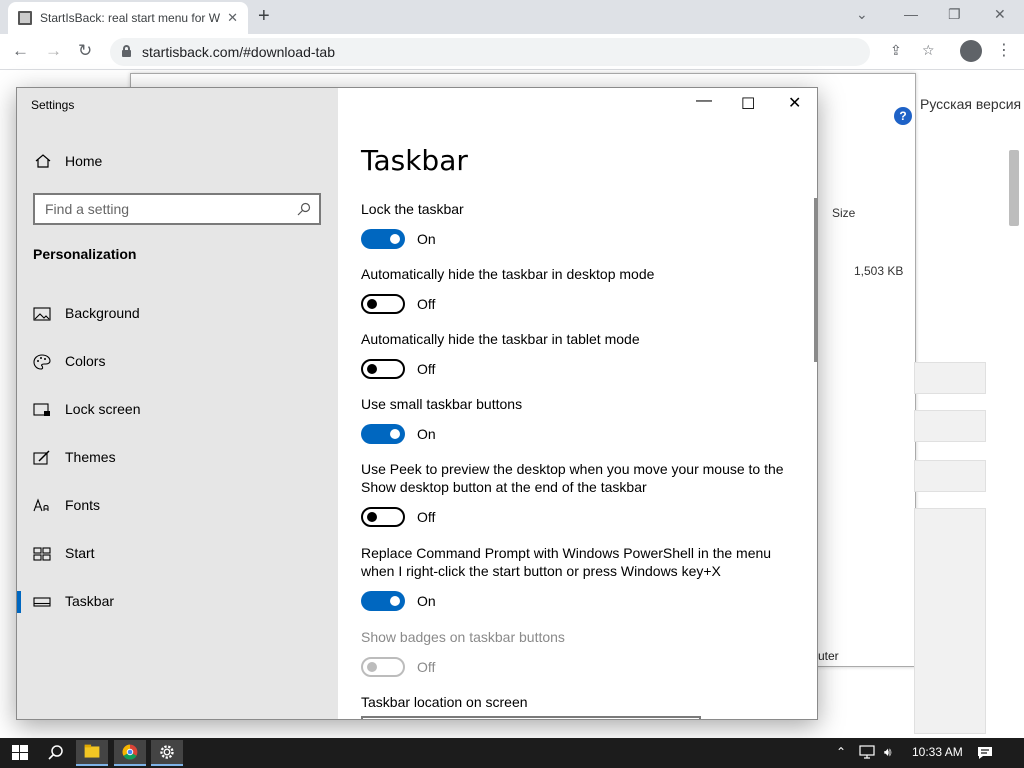 The height and width of the screenshot is (768, 1024). I want to click on help-icon: ?, so click(903, 116).